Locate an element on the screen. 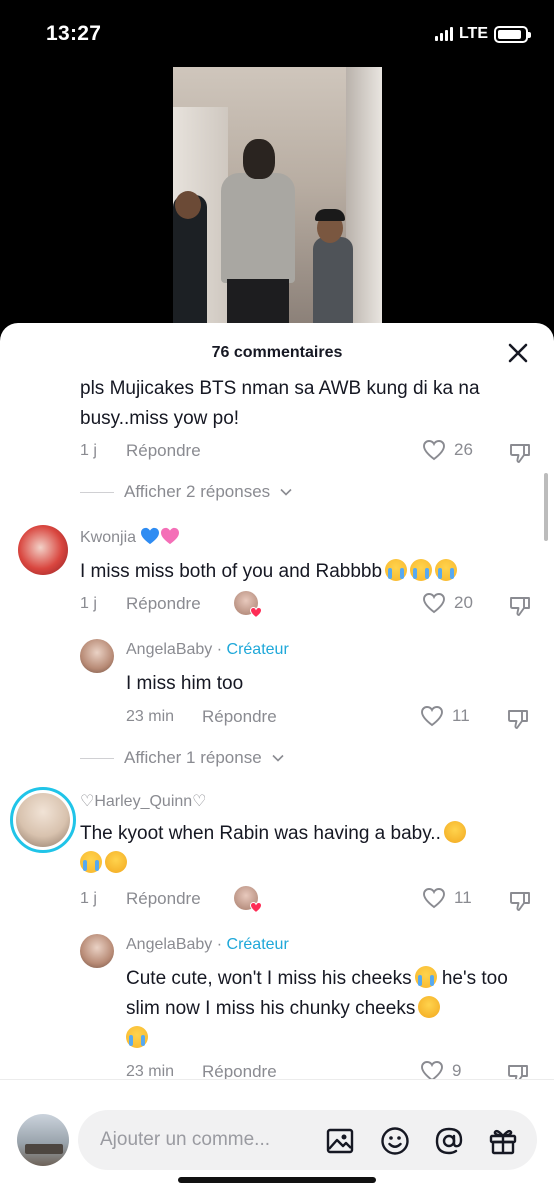 Image resolution: width=554 pixels, height=1199 pixels. like-button: 9 is located at coordinates (440, 1069).